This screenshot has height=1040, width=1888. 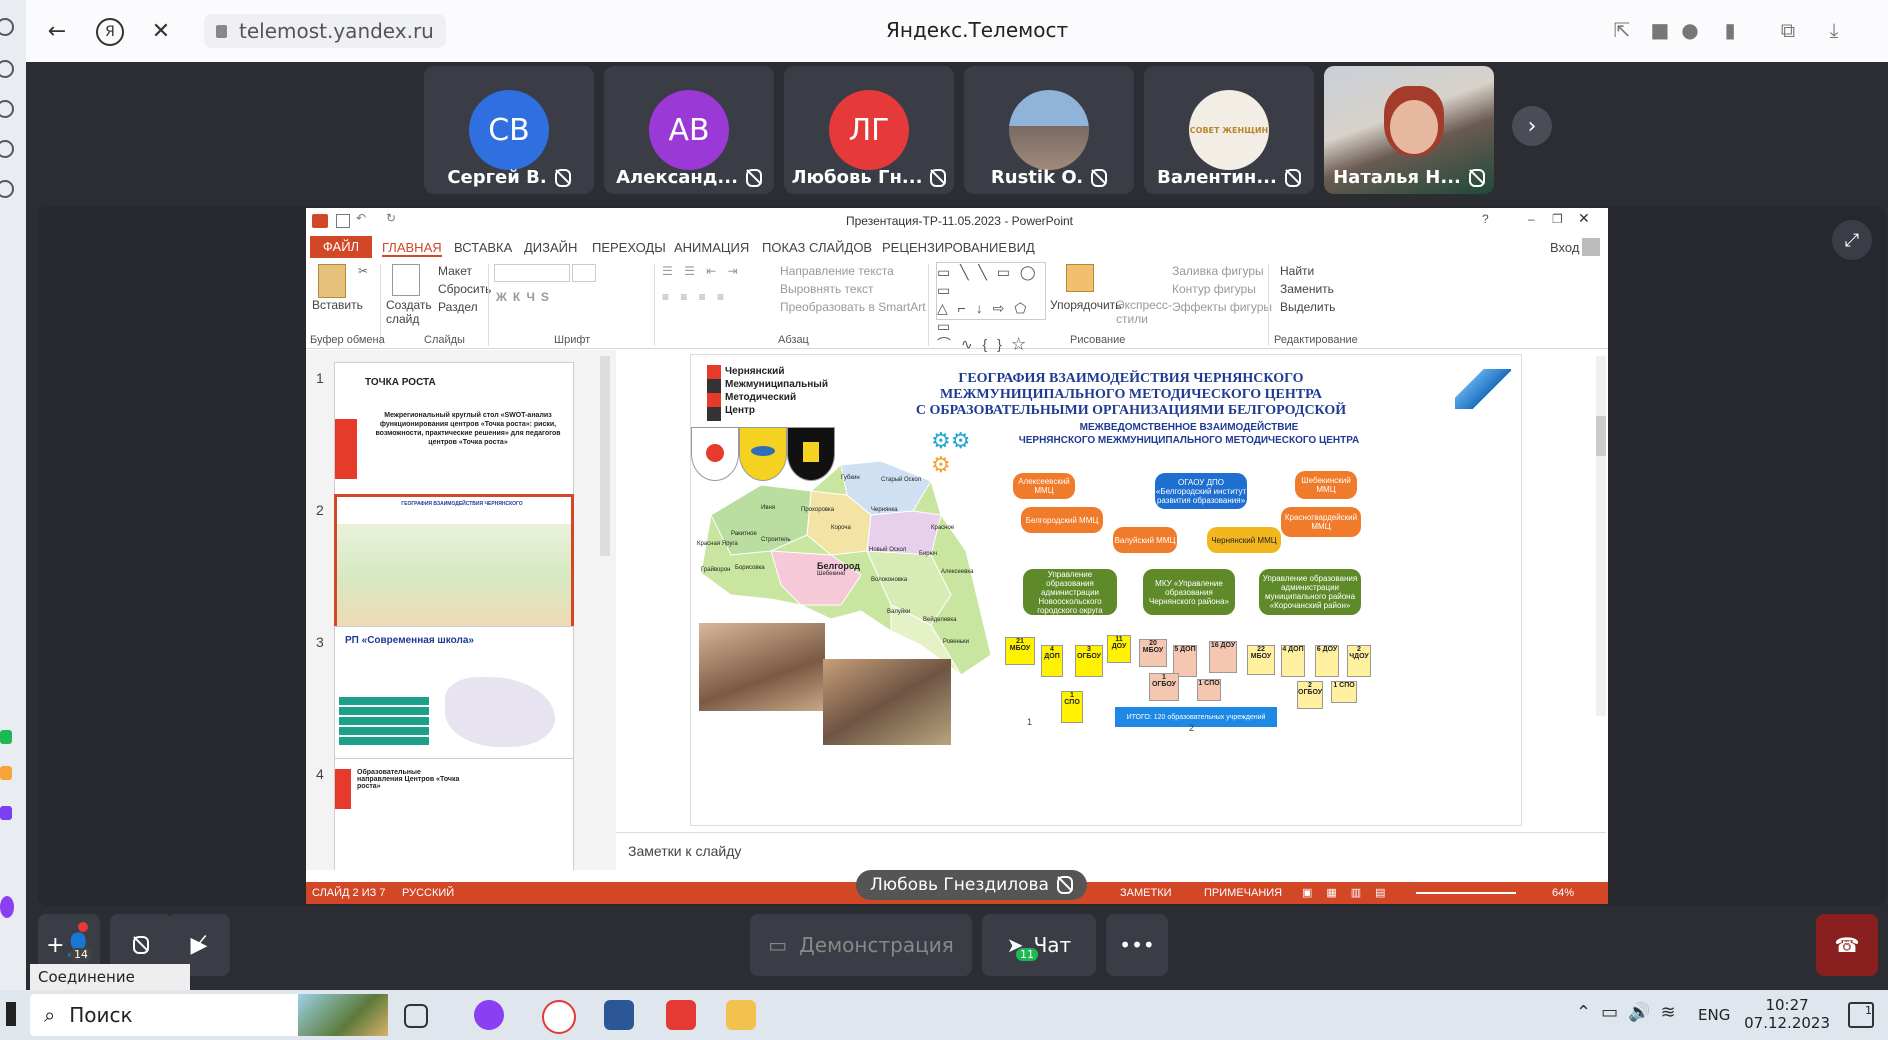 I want to click on yandex-icon: Я, so click(x=110, y=32).